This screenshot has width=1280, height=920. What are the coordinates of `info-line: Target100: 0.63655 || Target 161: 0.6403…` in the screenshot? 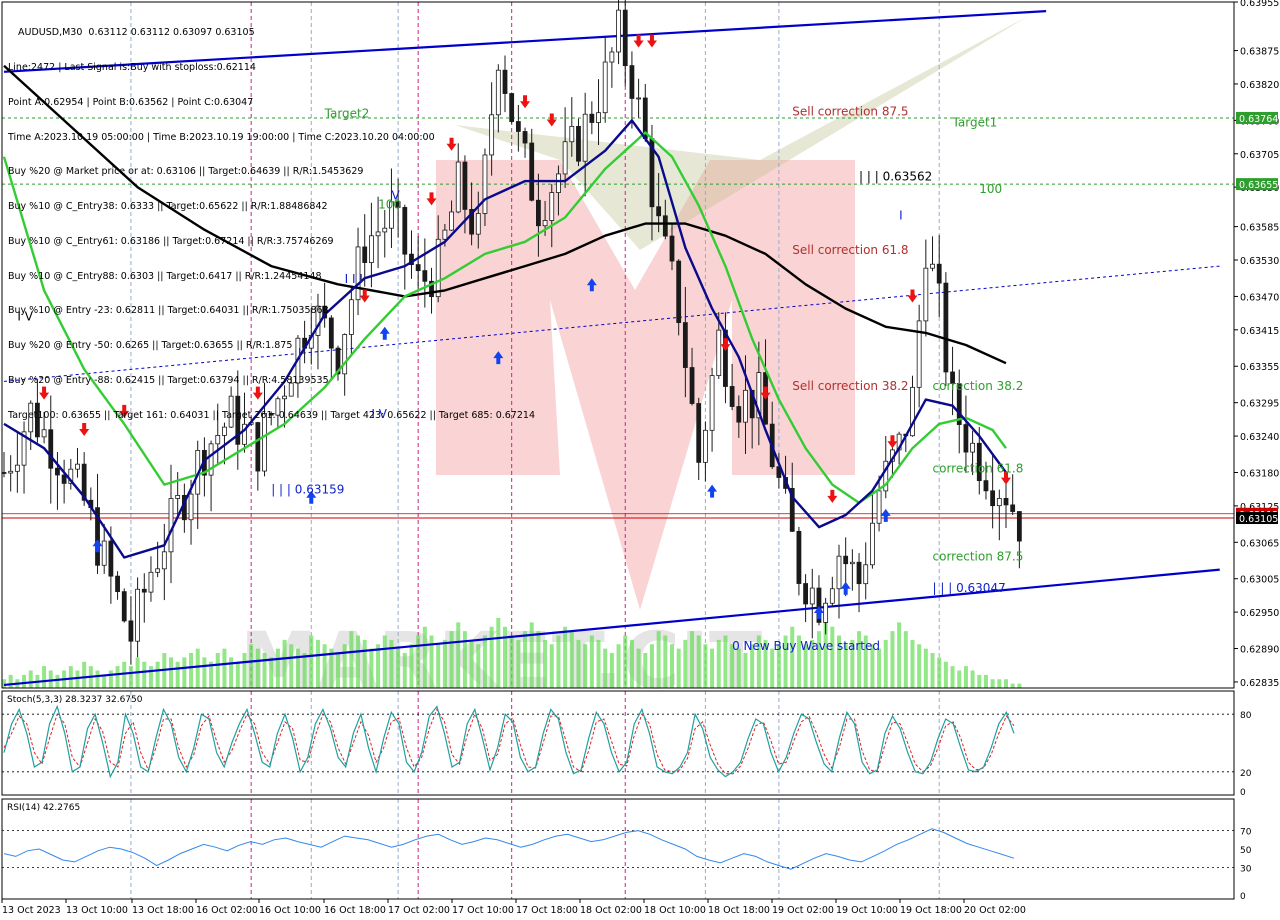 It's located at (271, 415).